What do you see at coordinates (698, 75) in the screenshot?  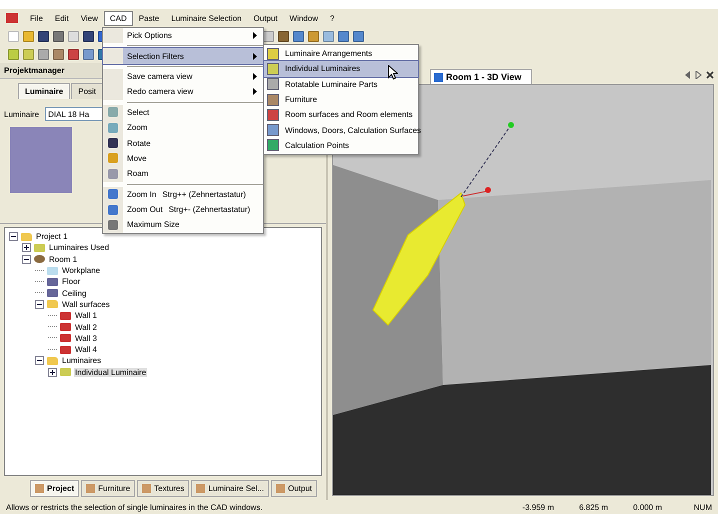 I see `scroll-right-icon` at bounding box center [698, 75].